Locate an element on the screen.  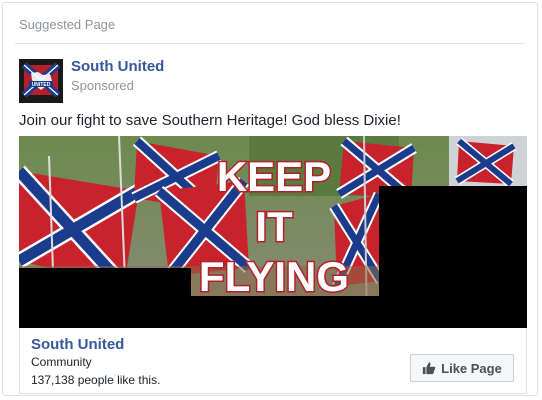
footer-page-name-link: South United is located at coordinates (77, 344).